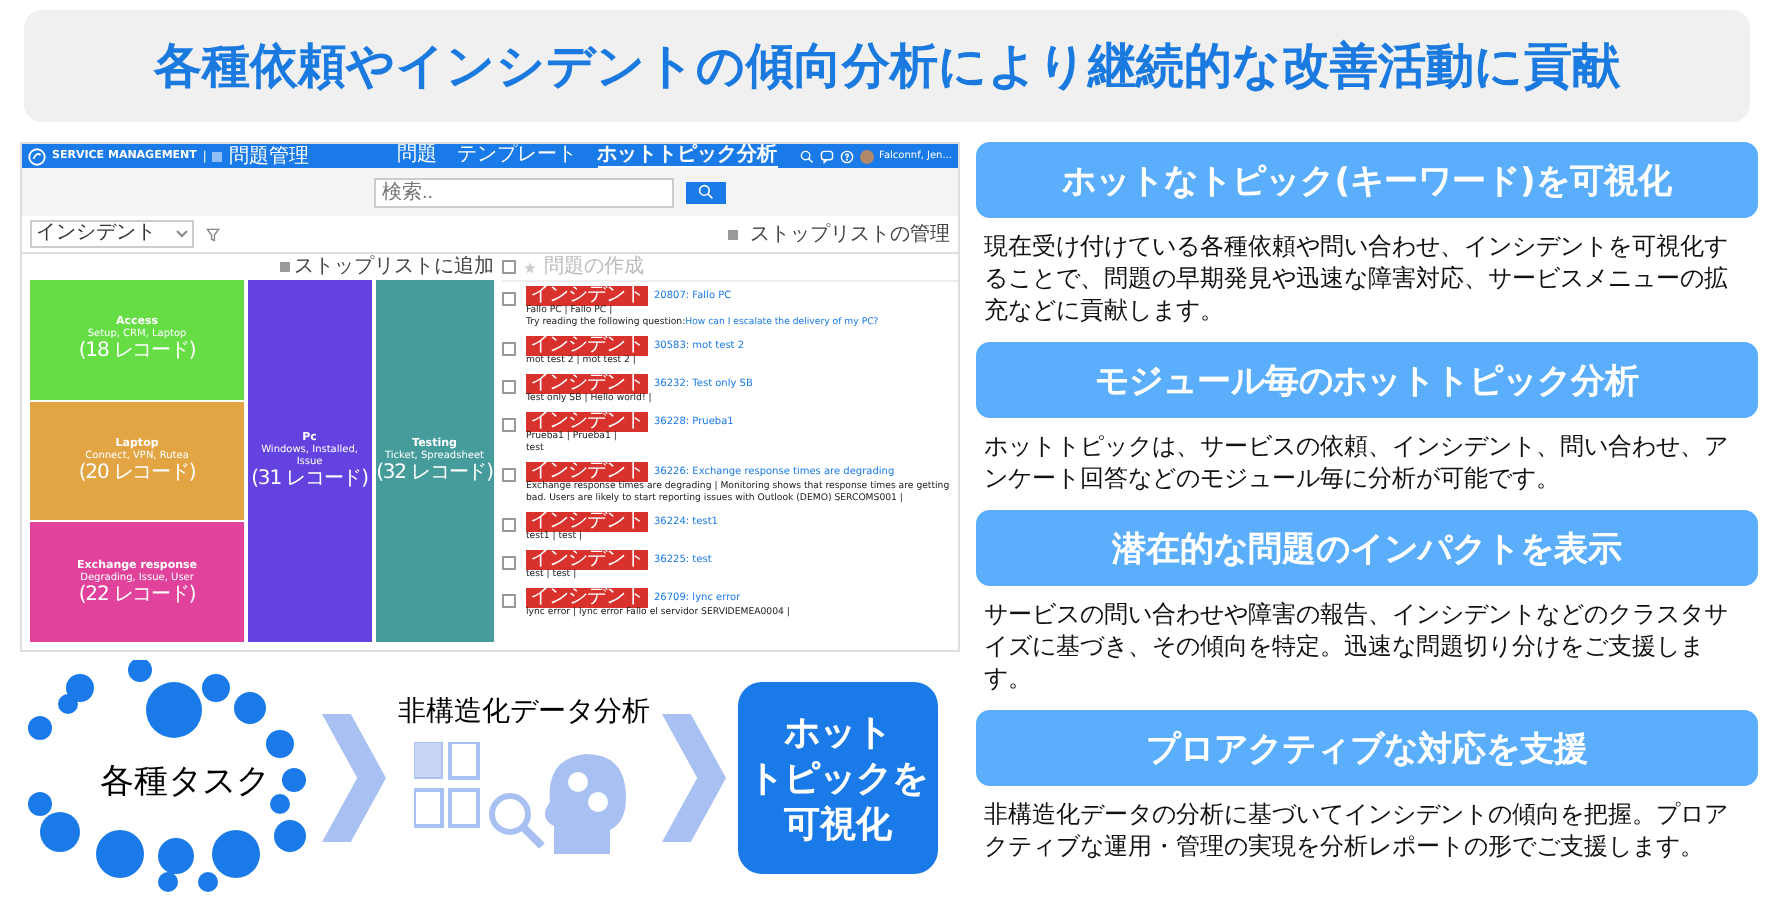 Image resolution: width=1774 pixels, height=904 pixels. I want to click on caret-icon, so click(182, 234).